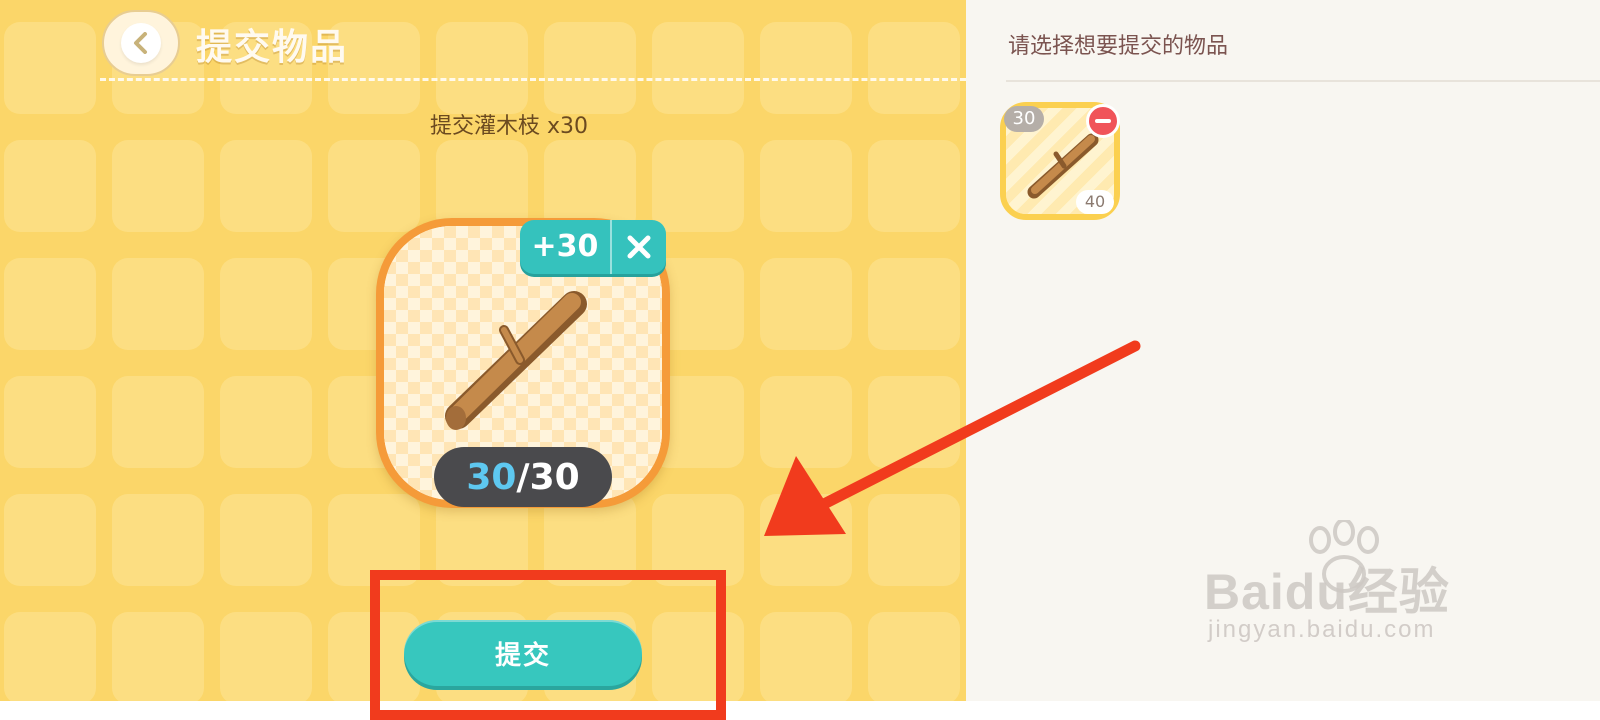 This screenshot has height=720, width=1600. What do you see at coordinates (1327, 592) in the screenshot?
I see `watermark-brand: Baidu经验` at bounding box center [1327, 592].